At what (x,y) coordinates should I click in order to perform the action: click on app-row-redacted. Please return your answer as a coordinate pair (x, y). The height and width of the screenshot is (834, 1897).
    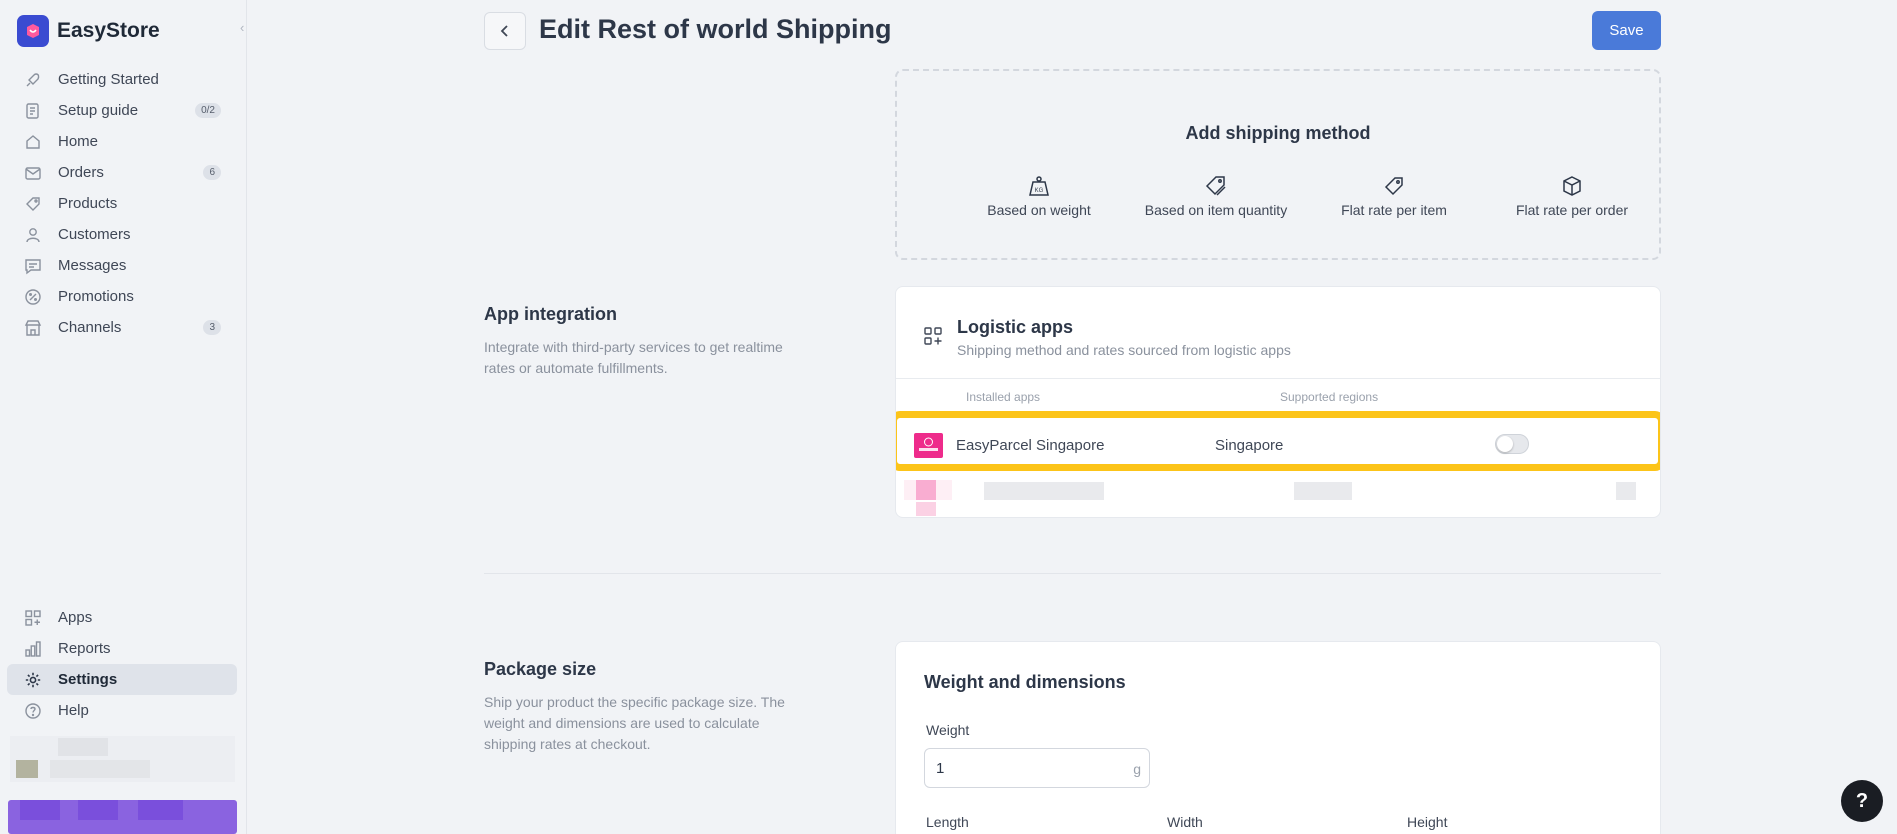
    Looking at the image, I should click on (1279, 498).